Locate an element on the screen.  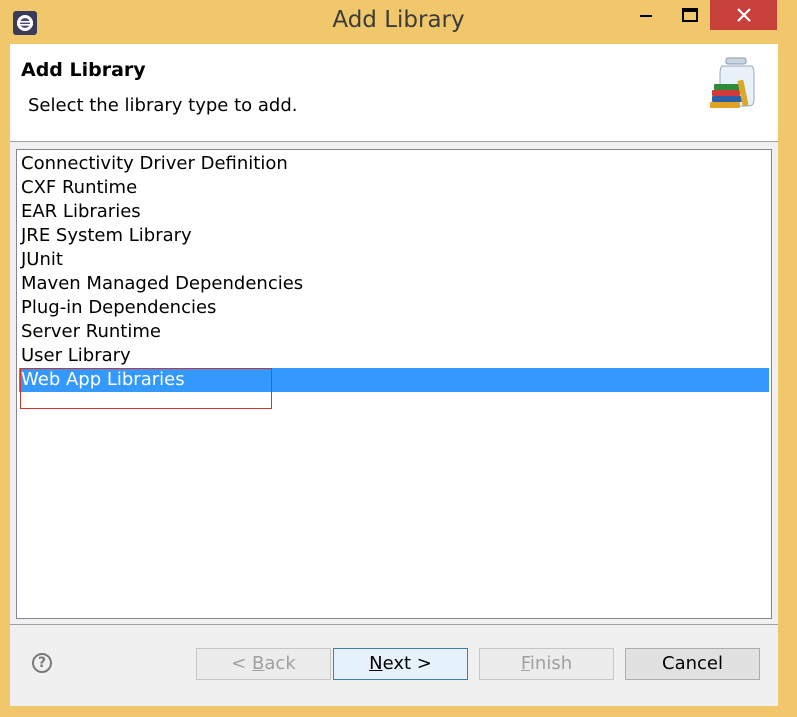
back-button-prefix: < is located at coordinates (242, 663).